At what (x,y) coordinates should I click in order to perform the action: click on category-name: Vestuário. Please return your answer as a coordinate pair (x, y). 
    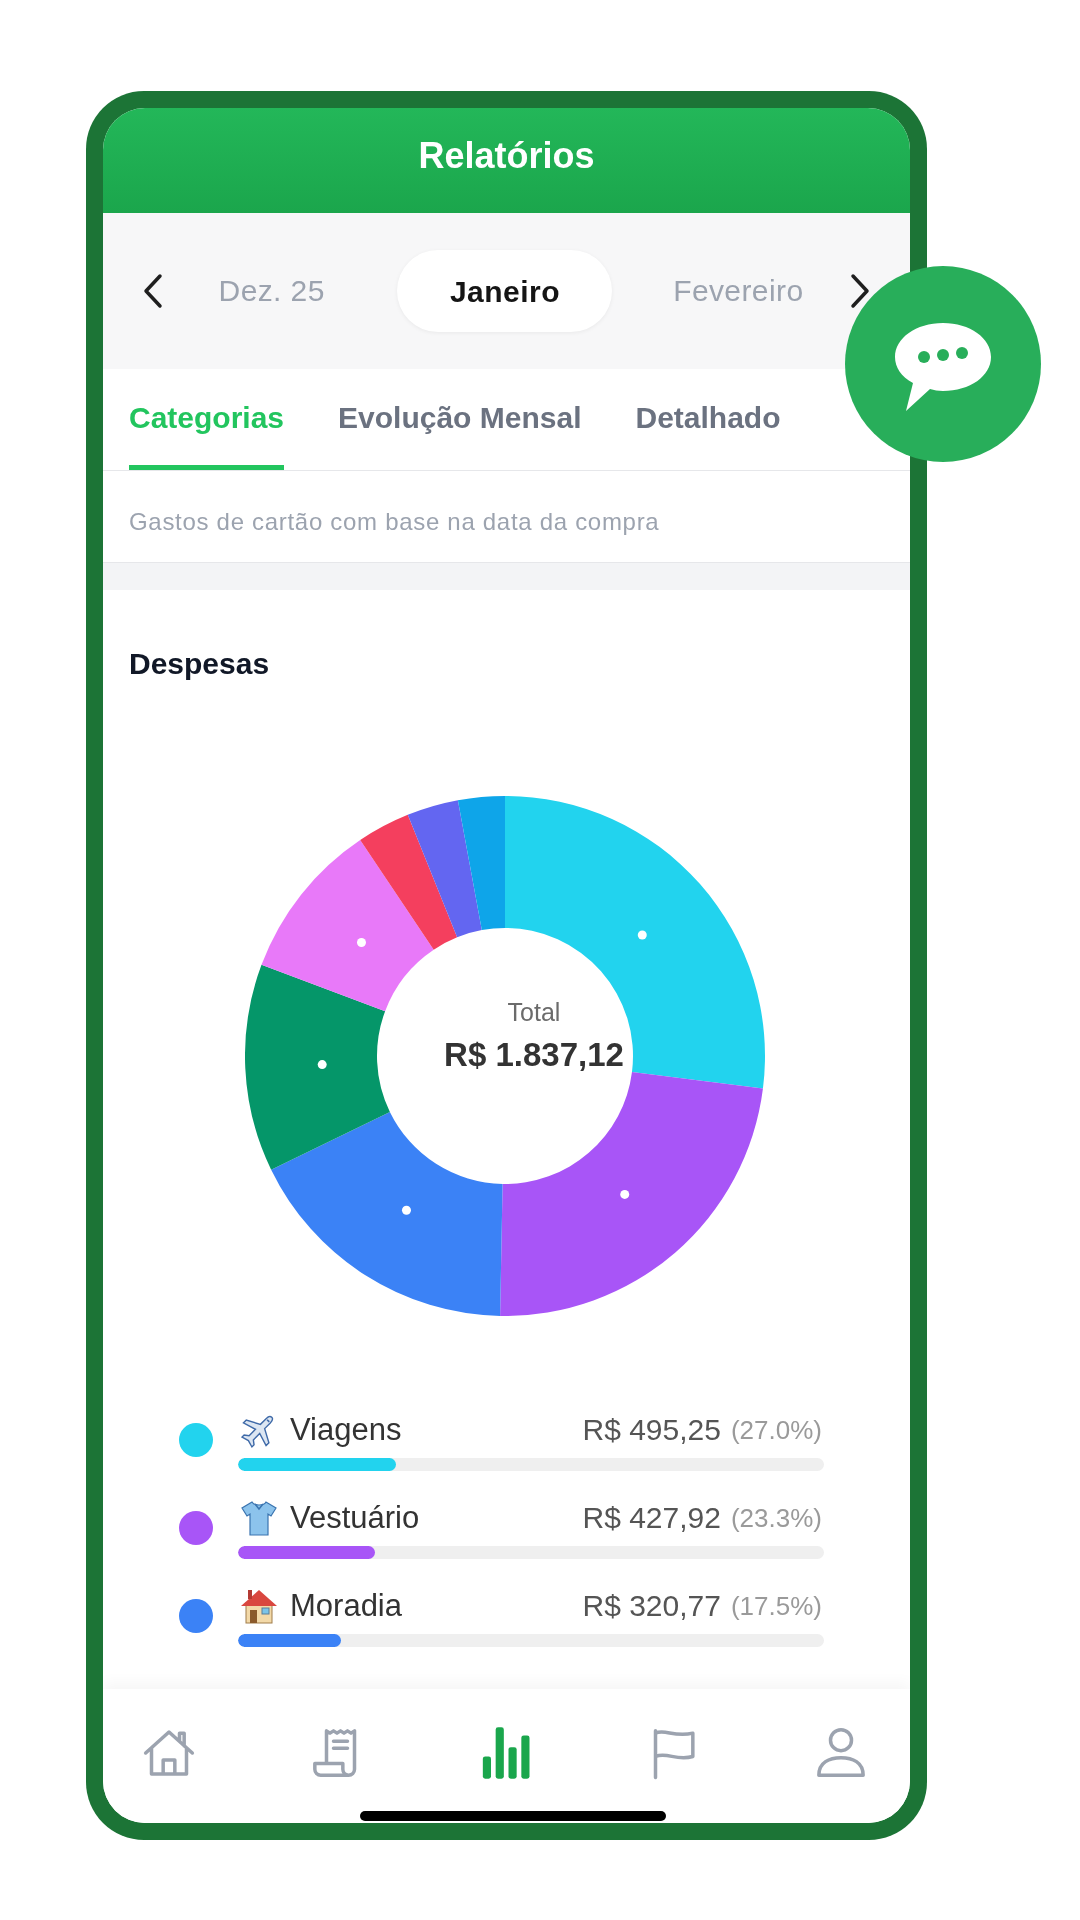
    Looking at the image, I should click on (355, 1517).